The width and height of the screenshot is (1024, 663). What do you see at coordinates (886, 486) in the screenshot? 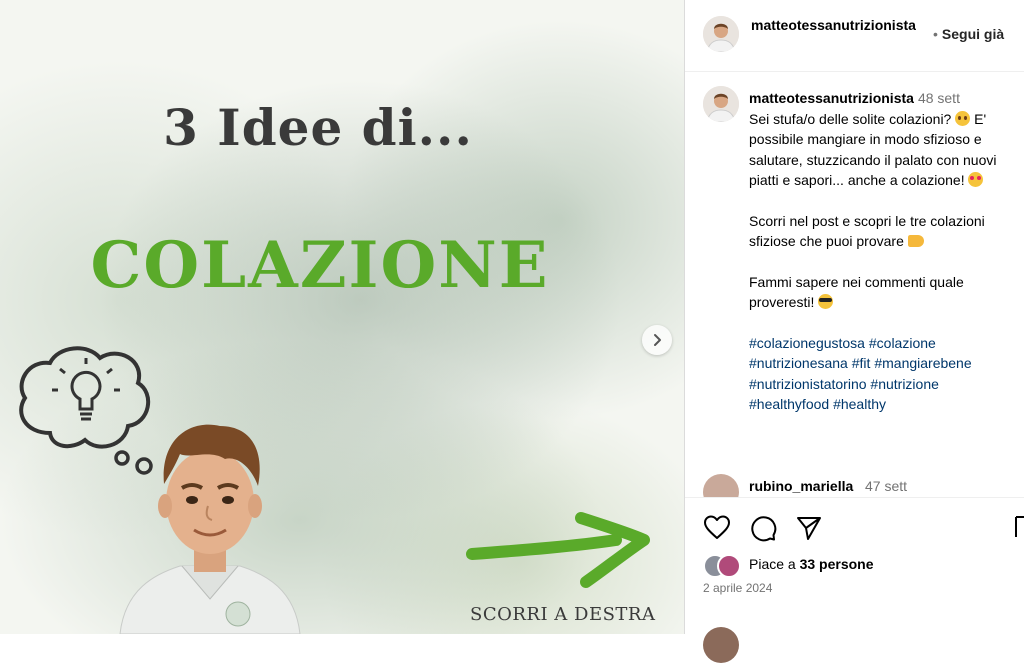
I see `comment-time: 47 sett` at bounding box center [886, 486].